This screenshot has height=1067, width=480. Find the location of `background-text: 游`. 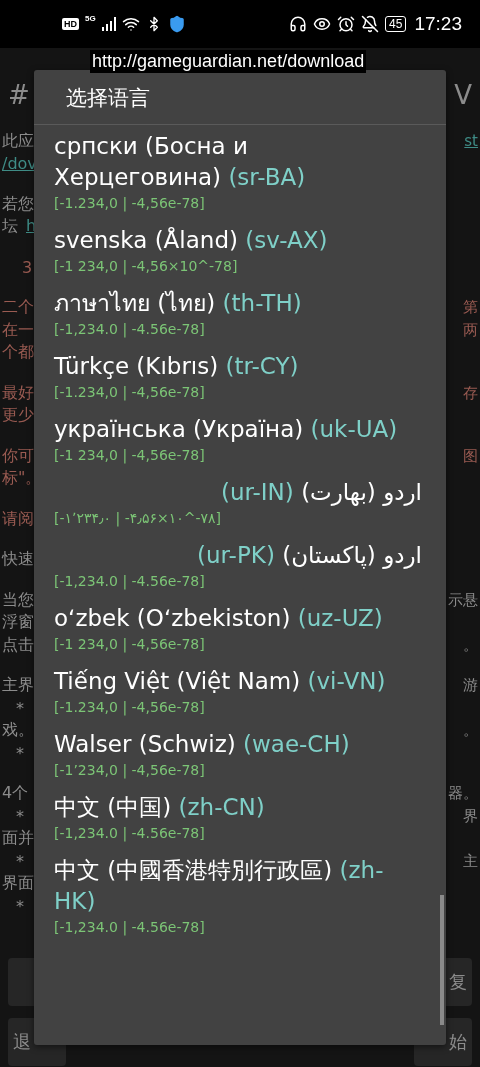

background-text: 游 is located at coordinates (470, 686).